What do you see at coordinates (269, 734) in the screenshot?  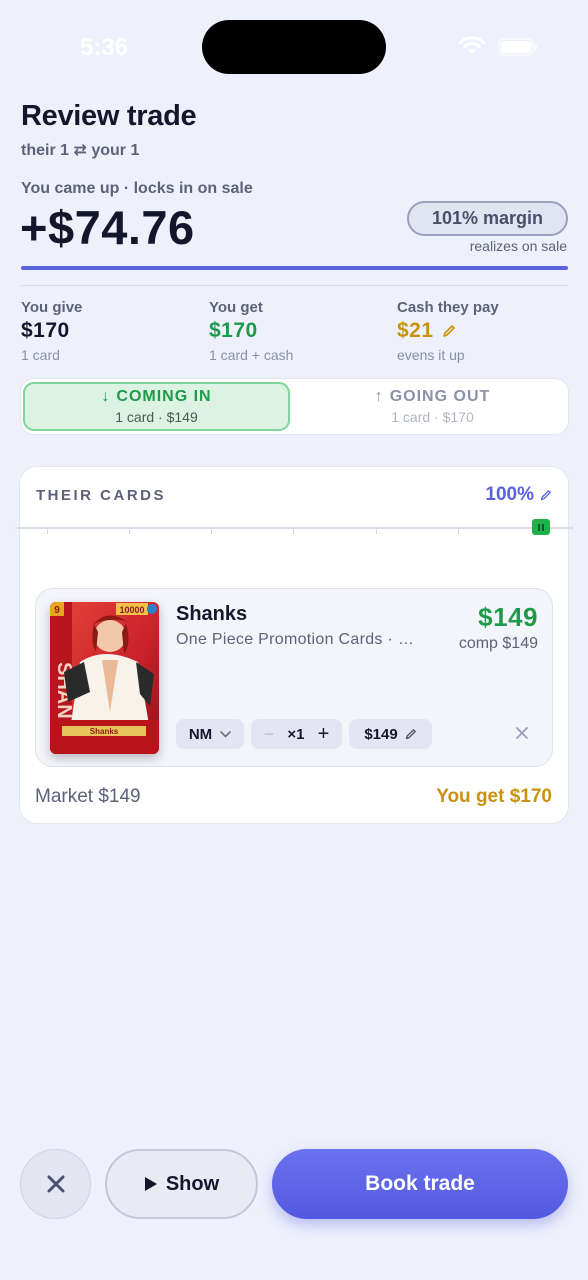 I see `qty-decrement-button: −` at bounding box center [269, 734].